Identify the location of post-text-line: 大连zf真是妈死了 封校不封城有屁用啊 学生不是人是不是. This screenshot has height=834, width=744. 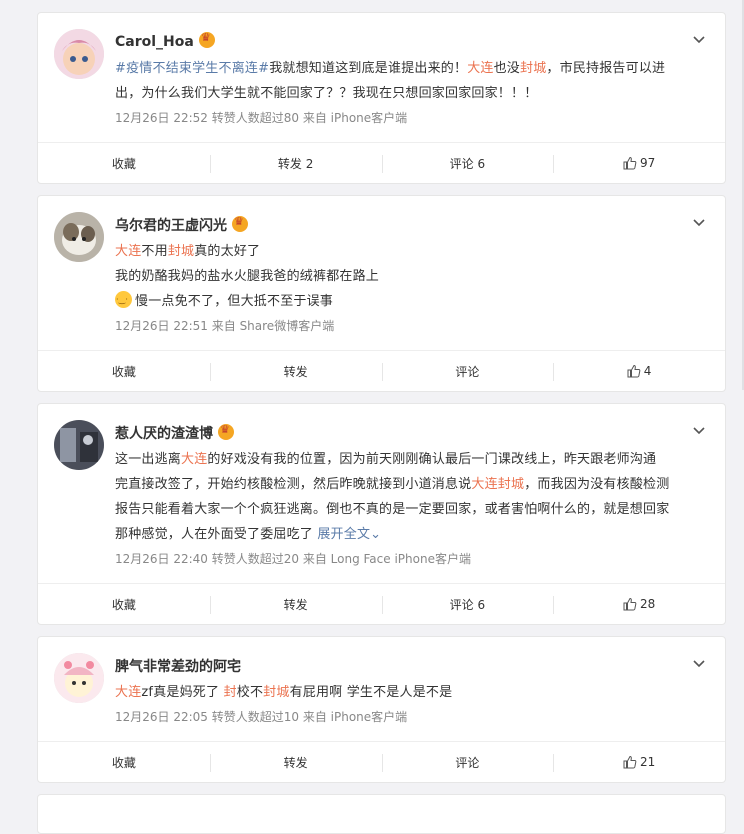
(405, 692).